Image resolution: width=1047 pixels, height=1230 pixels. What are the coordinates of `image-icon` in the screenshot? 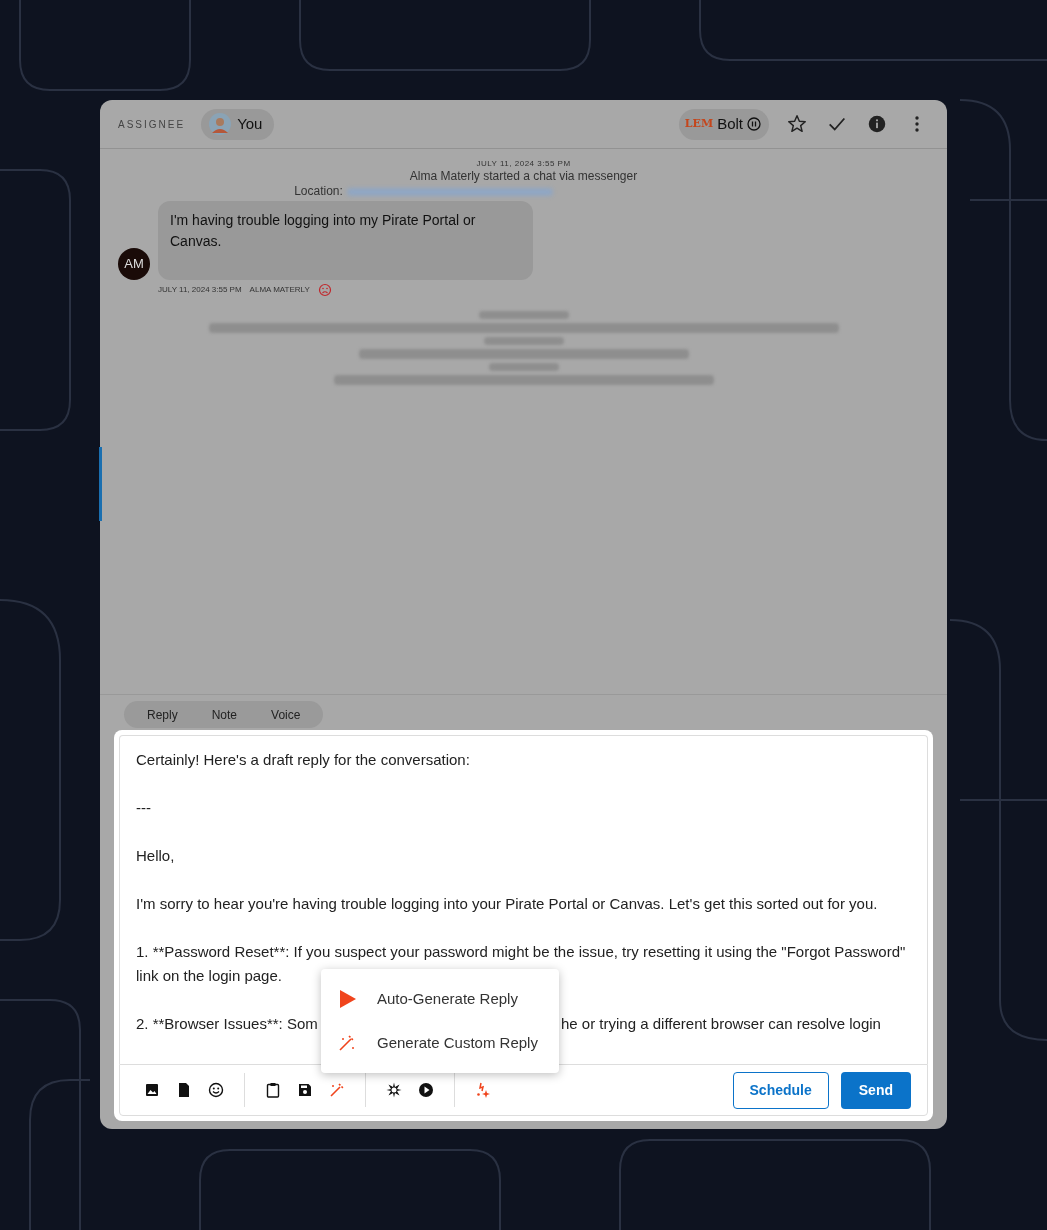 It's located at (152, 1090).